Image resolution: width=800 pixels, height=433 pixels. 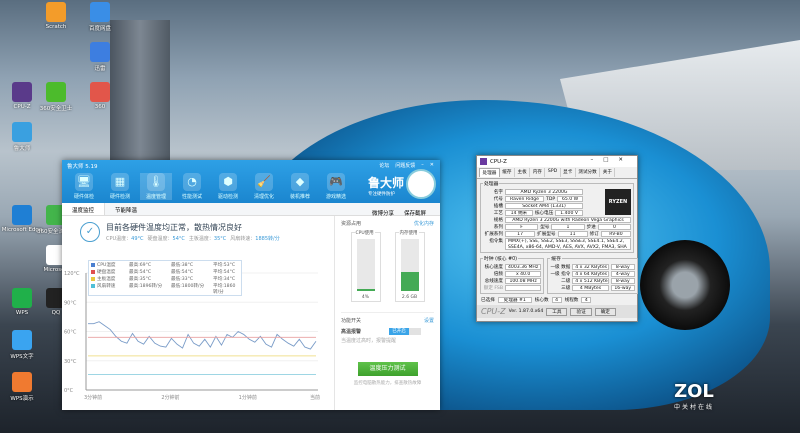 I want to click on code-label: 代号, so click(x=498, y=199).